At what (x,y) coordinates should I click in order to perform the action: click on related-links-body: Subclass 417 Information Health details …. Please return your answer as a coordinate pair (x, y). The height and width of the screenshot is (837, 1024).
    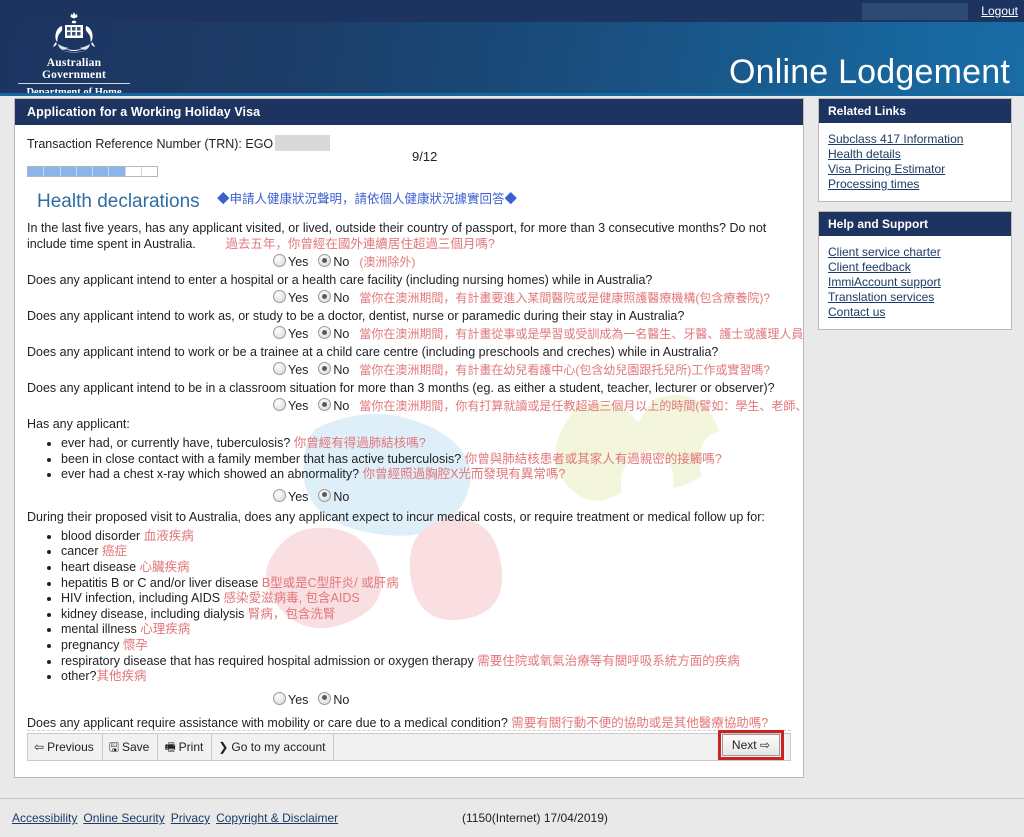
    Looking at the image, I should click on (915, 162).